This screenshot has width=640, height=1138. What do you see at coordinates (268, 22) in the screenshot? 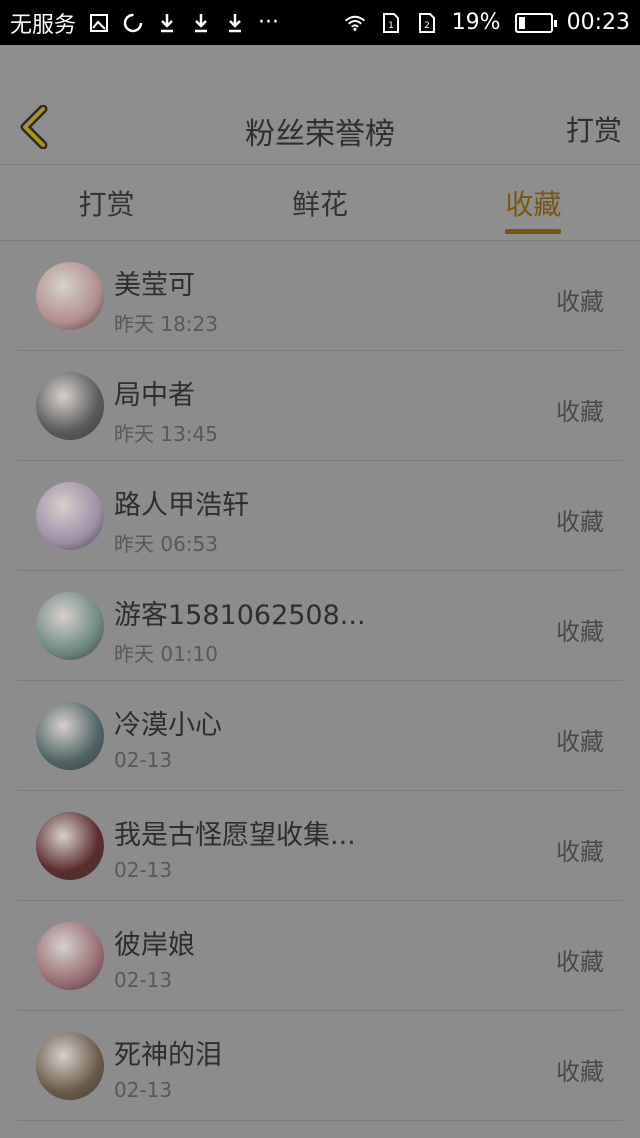
I see `more-notifications-label: ···` at bounding box center [268, 22].